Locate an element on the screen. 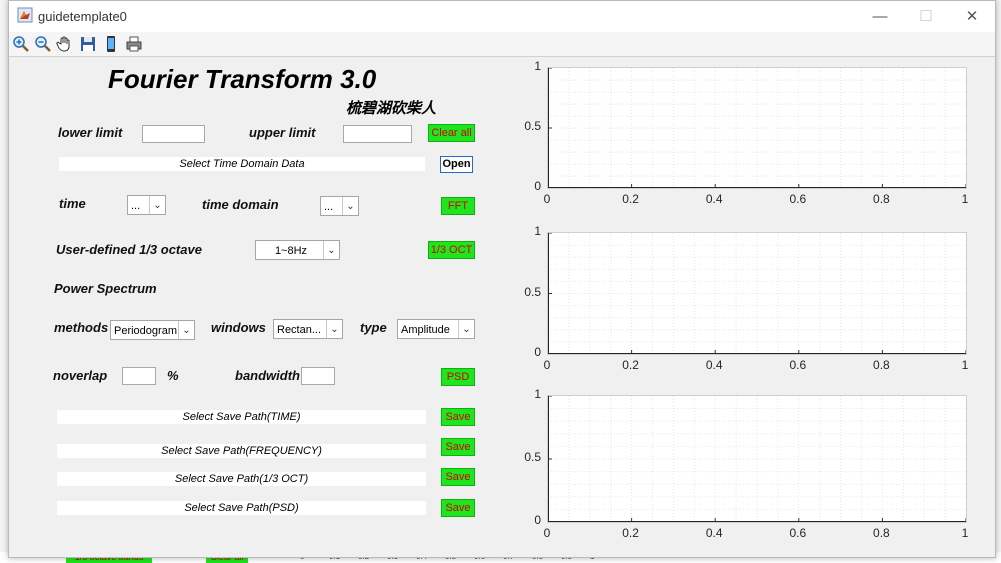 This screenshot has height=563, width=1001. pan-hand-icon is located at coordinates (65, 44).